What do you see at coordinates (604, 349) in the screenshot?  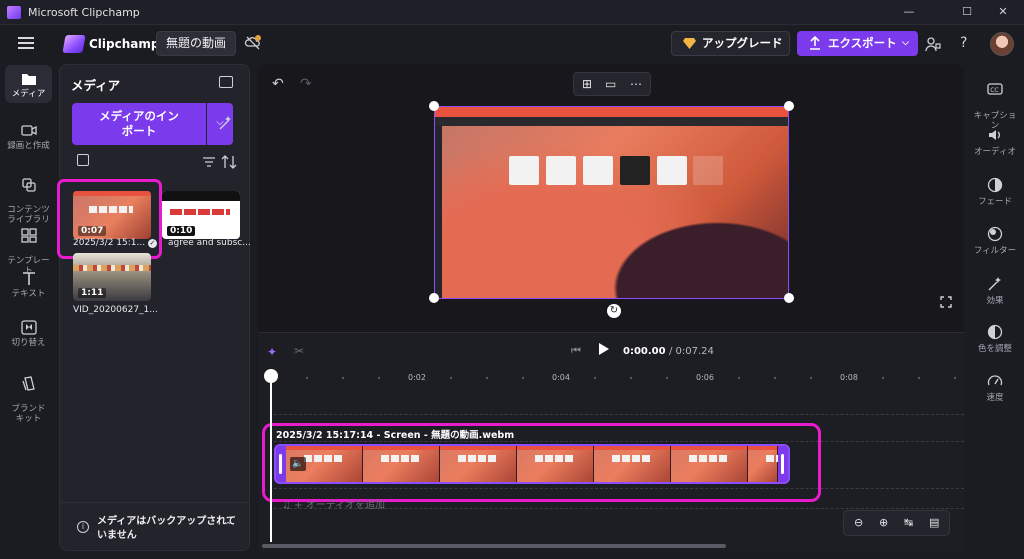 I see `play-icon` at bounding box center [604, 349].